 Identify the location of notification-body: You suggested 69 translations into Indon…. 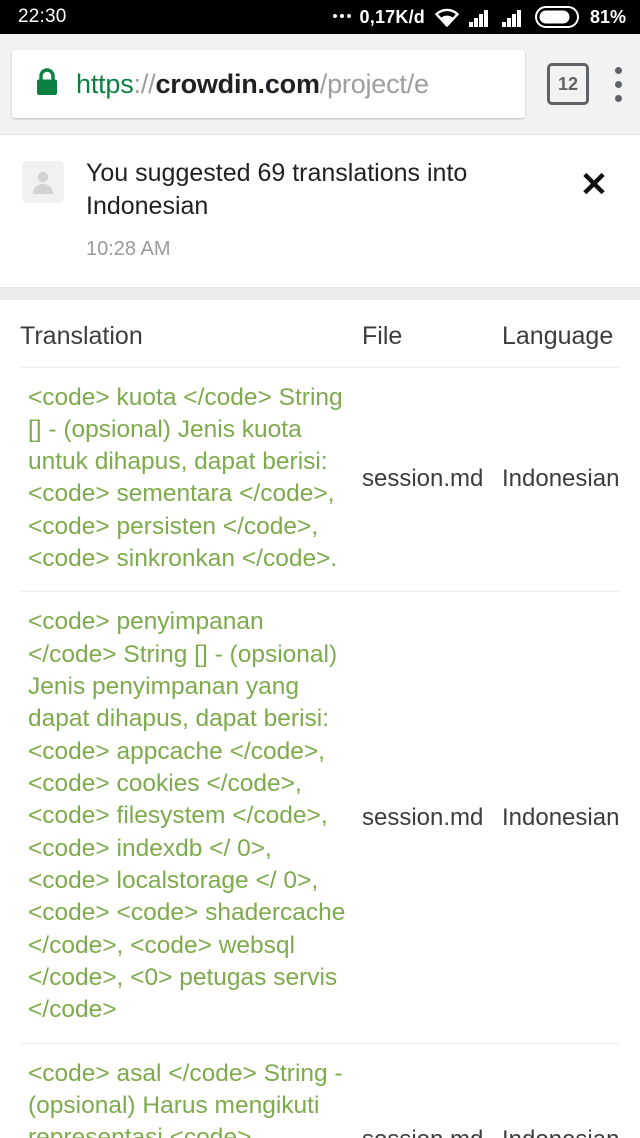
(319, 209).